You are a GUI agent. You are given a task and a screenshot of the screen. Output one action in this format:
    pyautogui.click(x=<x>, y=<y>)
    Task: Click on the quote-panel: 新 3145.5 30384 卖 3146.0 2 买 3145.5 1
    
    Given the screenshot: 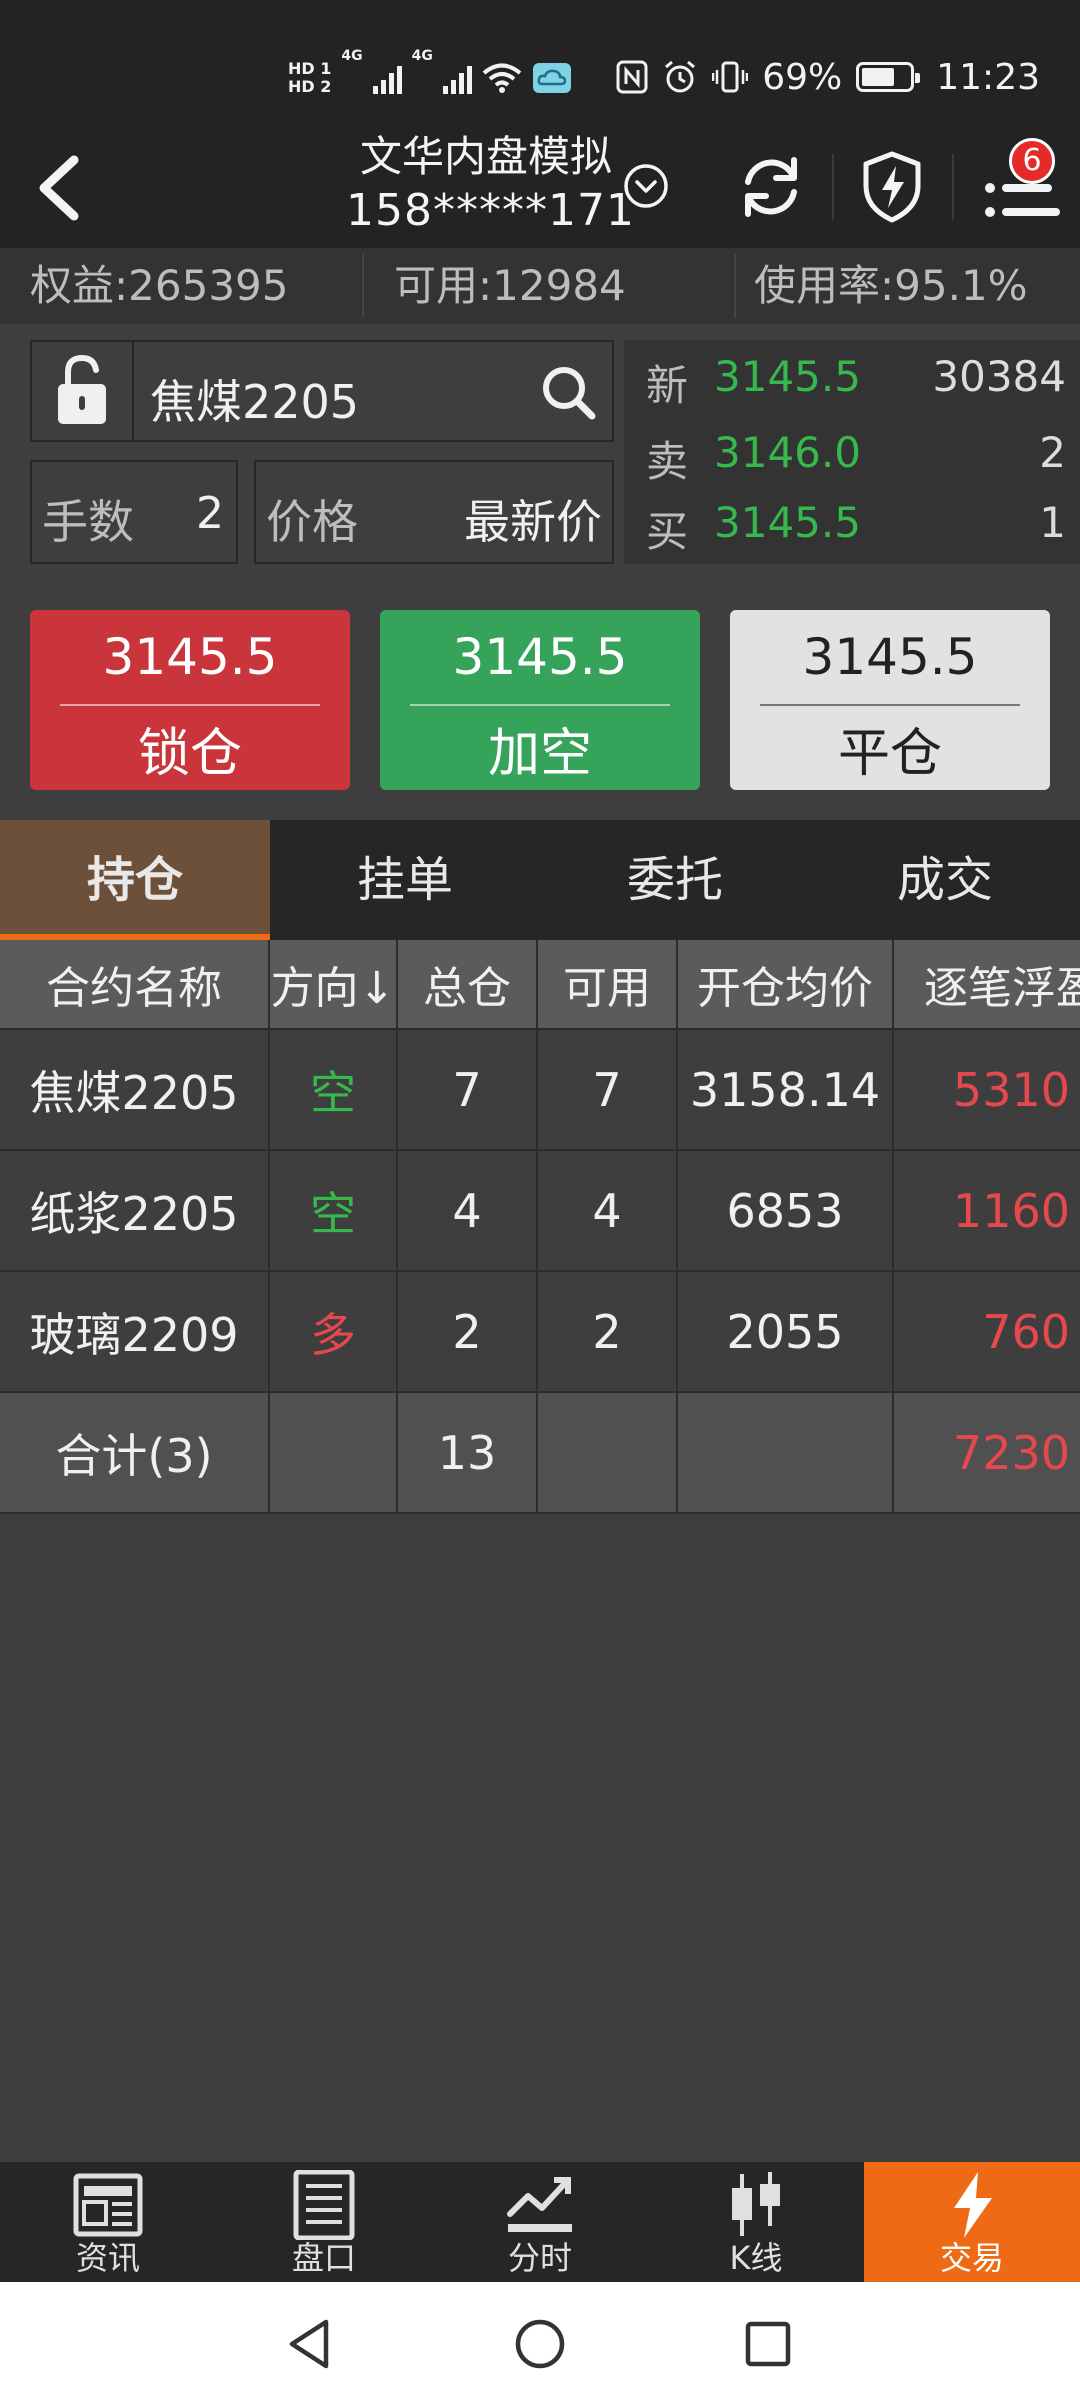 What is the action you would take?
    pyautogui.click(x=852, y=452)
    